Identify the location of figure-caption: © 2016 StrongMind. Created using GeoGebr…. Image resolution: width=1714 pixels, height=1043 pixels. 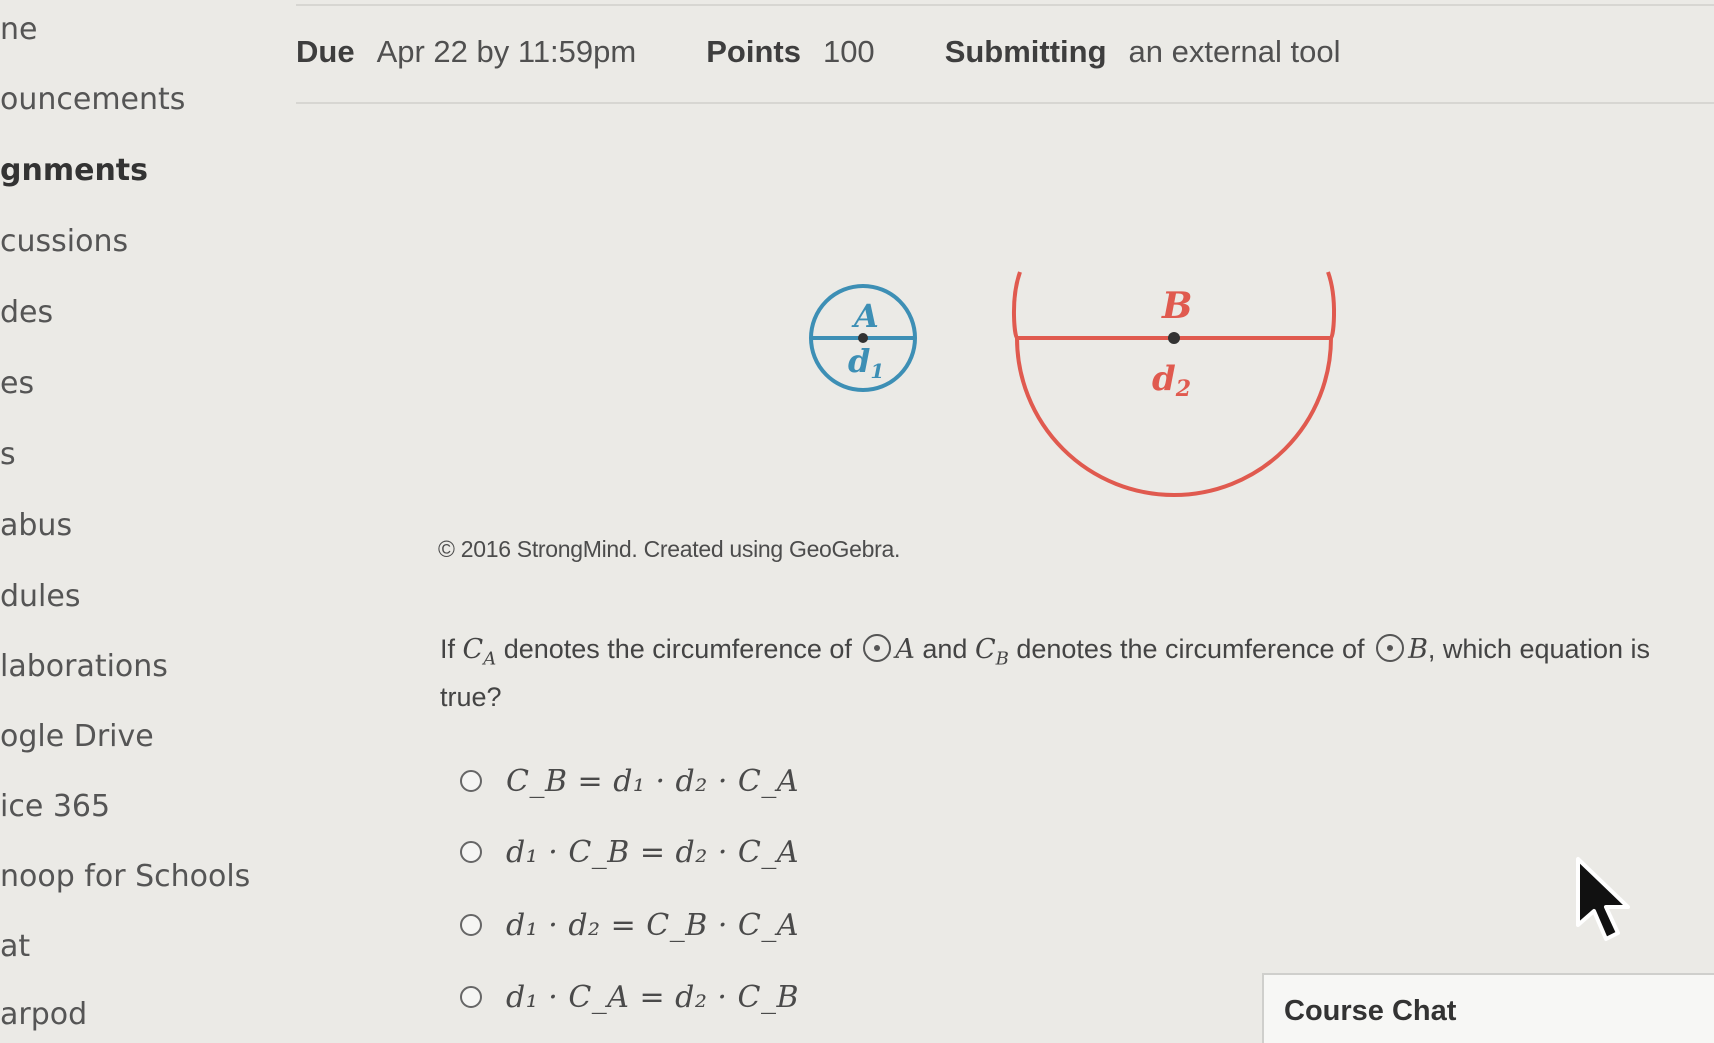
(669, 549).